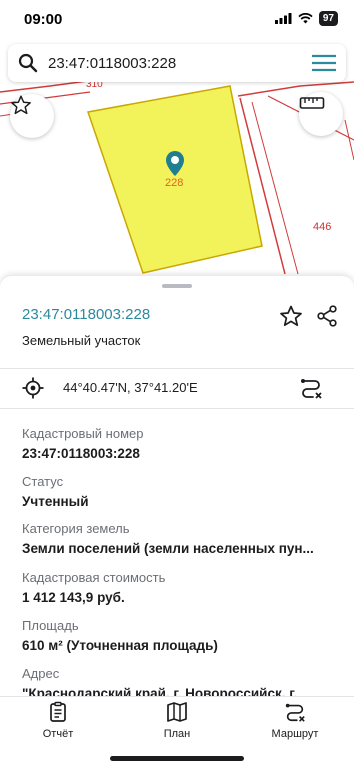 The width and height of the screenshot is (354, 767). What do you see at coordinates (76, 528) in the screenshot?
I see `field-label: Категория земель` at bounding box center [76, 528].